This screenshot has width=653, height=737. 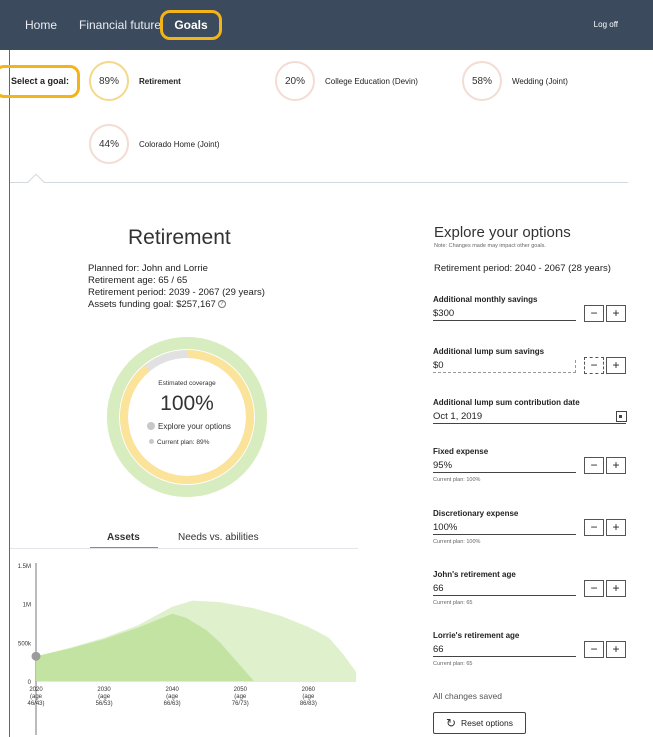 What do you see at coordinates (187, 383) in the screenshot?
I see `coverage-label: Estimated coverage` at bounding box center [187, 383].